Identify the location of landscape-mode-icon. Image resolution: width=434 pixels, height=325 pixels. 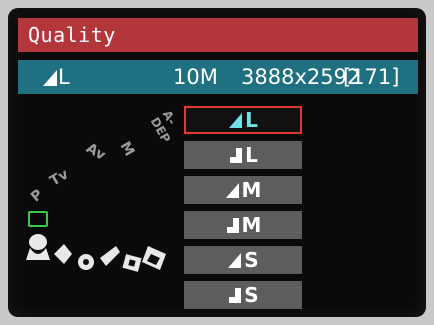
(63, 254).